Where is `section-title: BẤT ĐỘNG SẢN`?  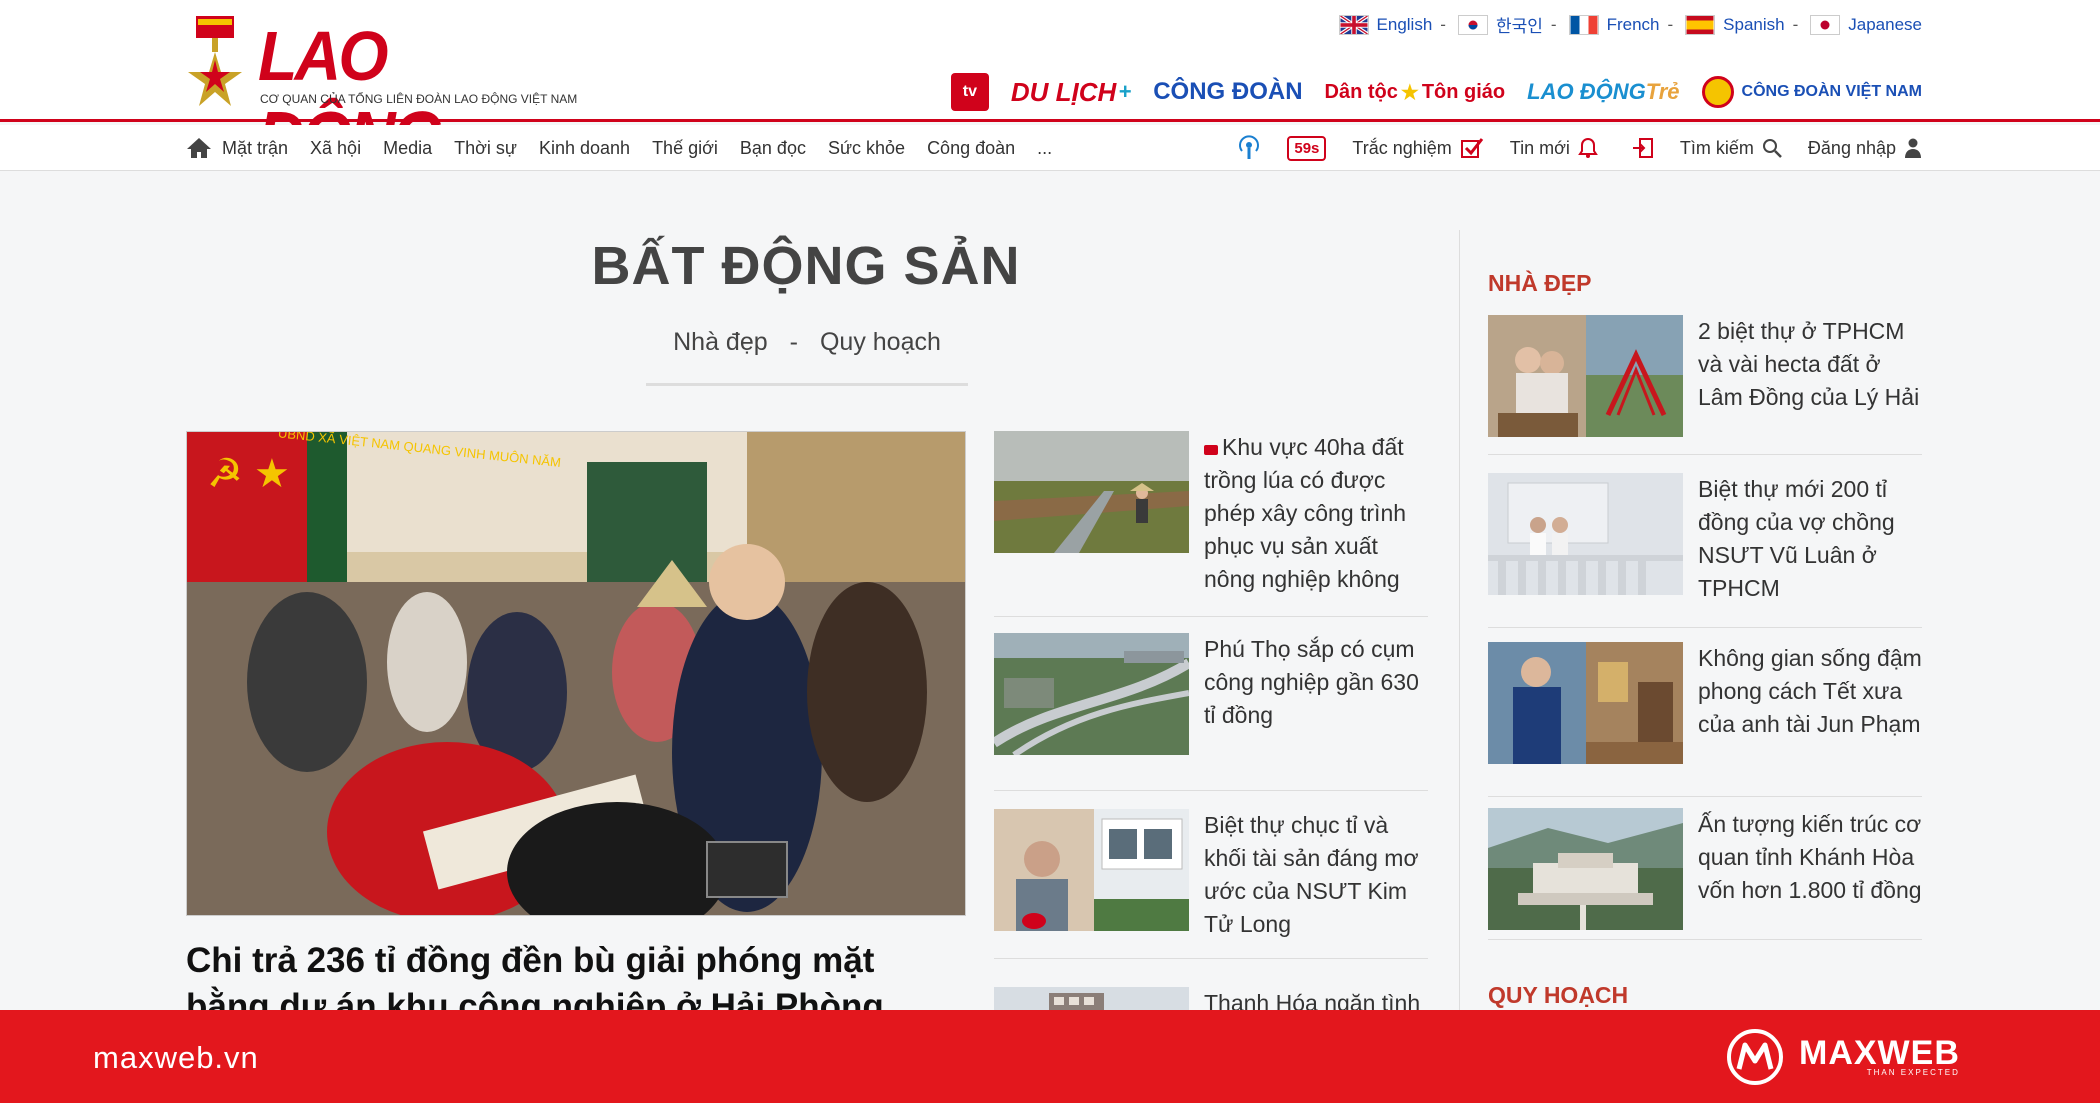 section-title: BẤT ĐỘNG SẢN is located at coordinates (806, 266).